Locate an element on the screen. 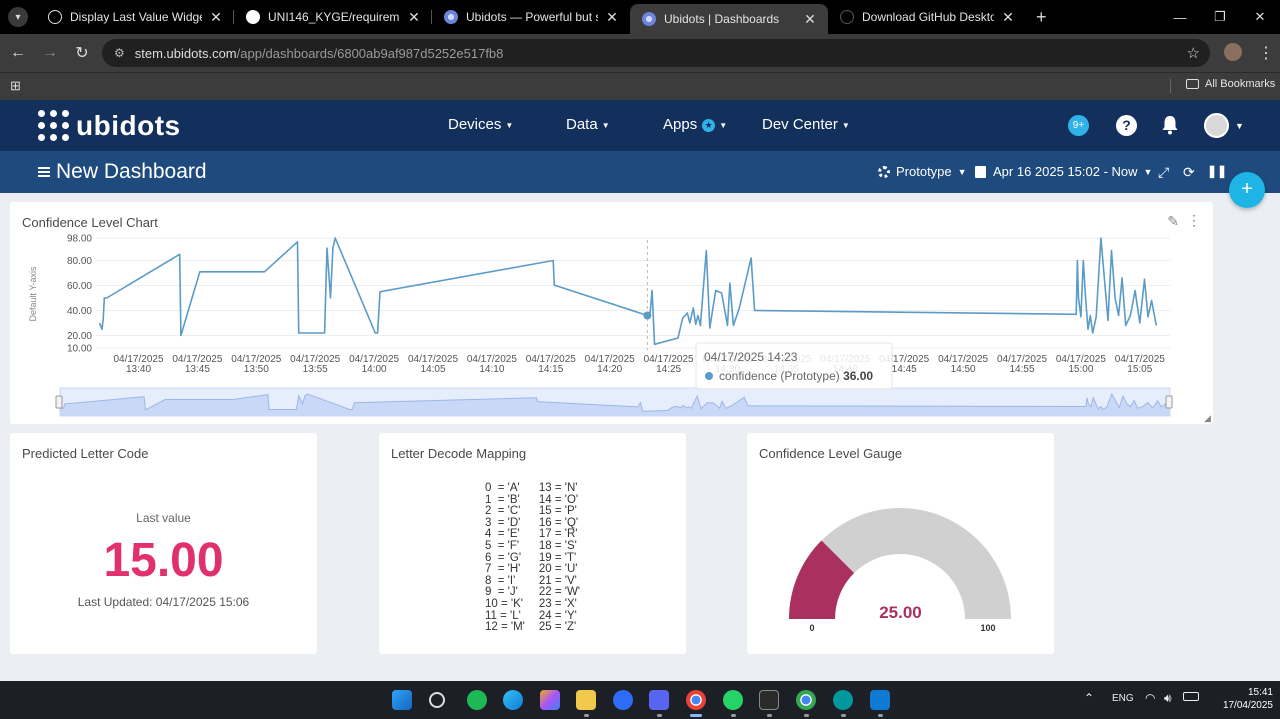 The height and width of the screenshot is (719, 1280). x-tick-time: 14:00 is located at coordinates (374, 369).